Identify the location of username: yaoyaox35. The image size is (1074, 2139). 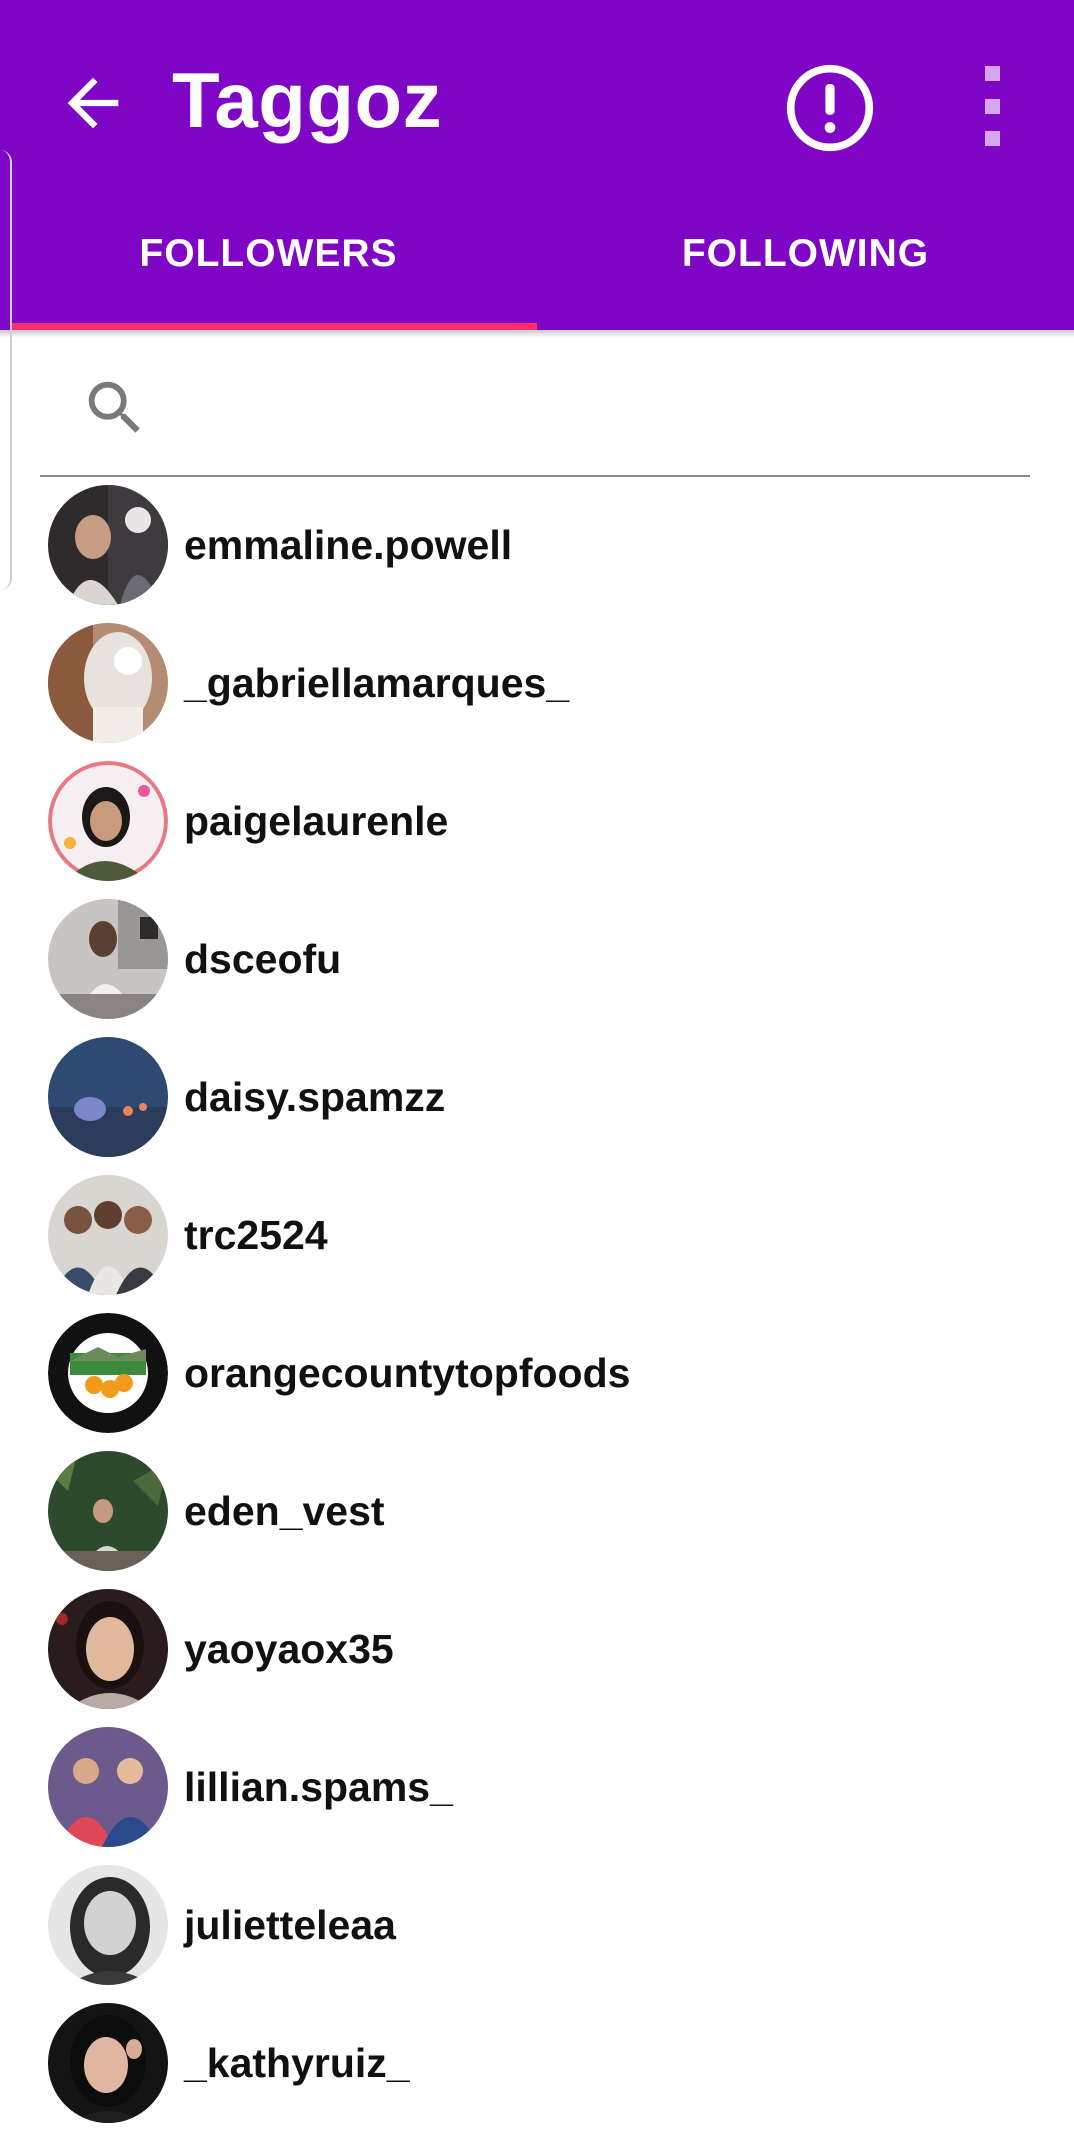
(289, 1648).